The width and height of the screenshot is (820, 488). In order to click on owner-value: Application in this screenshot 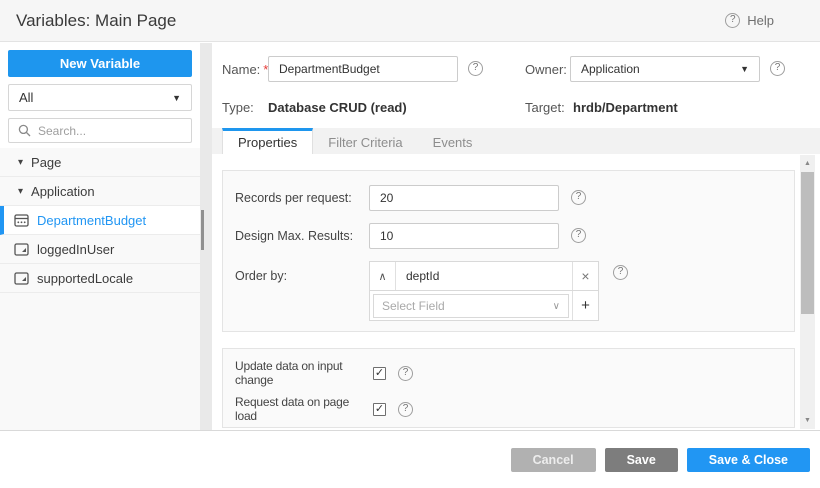, I will do `click(610, 69)`.